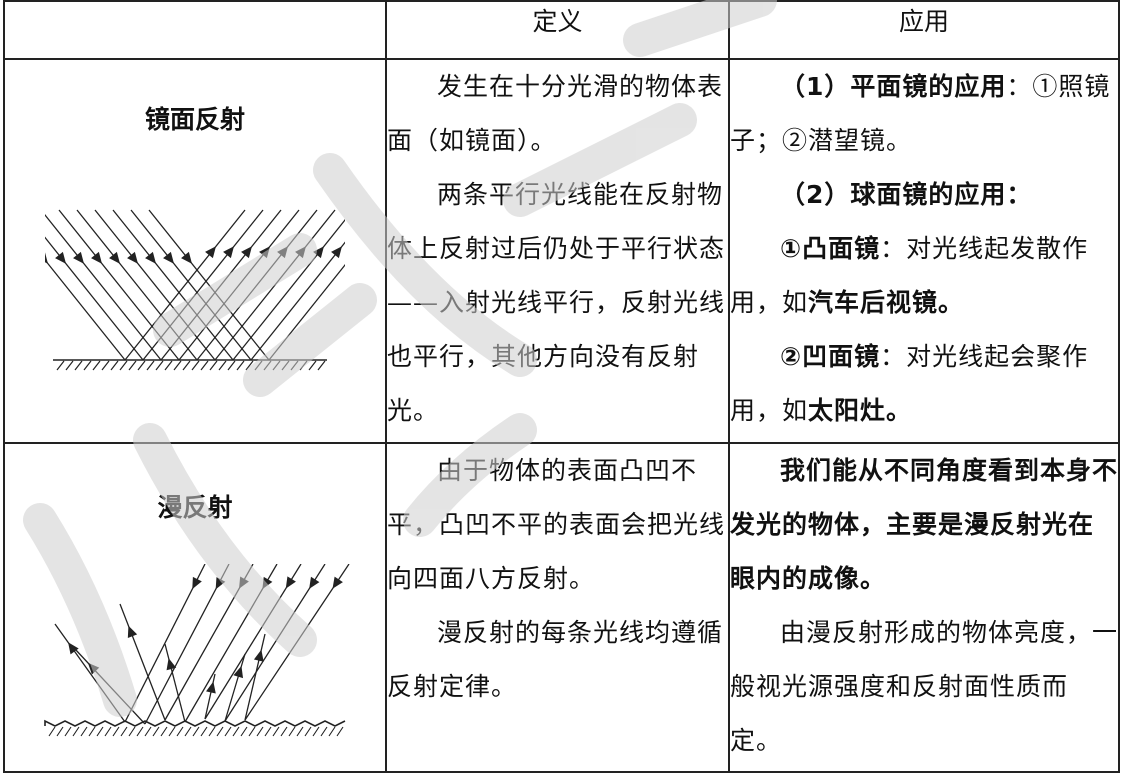  Describe the element at coordinates (556, 524) in the screenshot. I see `diffuse-definition-p1: 由于物体的表面凸凹不平，凸凹不平的表面会把光线向四面八方反射。` at that location.